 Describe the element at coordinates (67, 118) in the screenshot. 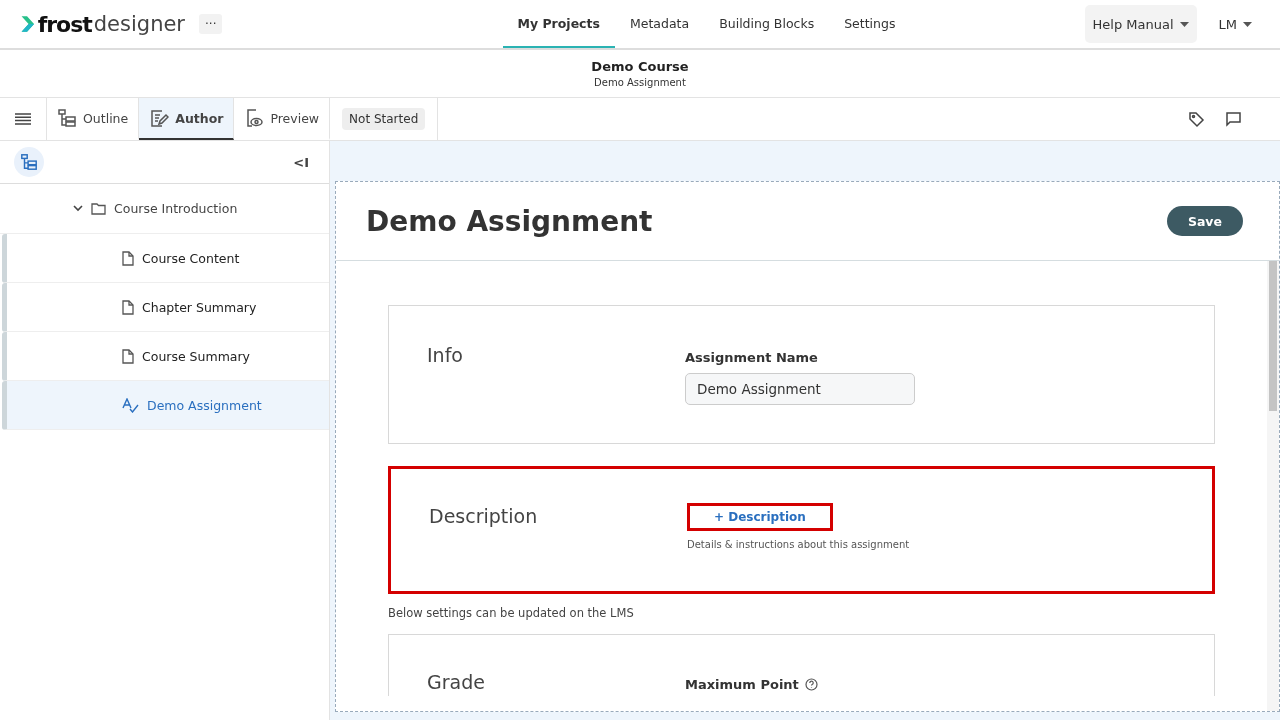

I see `outline-icon` at that location.